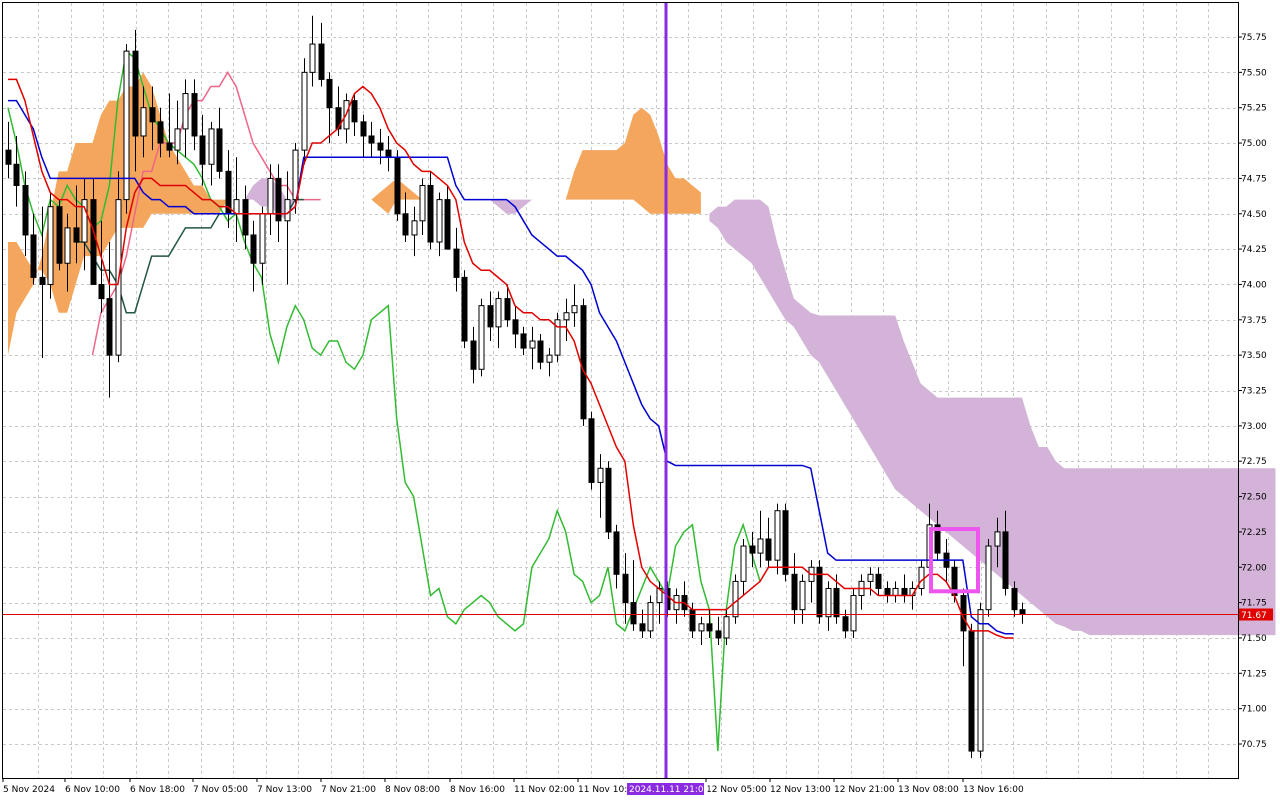 The height and width of the screenshot is (804, 1280). What do you see at coordinates (1254, 250) in the screenshot?
I see `y-tick-label: 74.25` at bounding box center [1254, 250].